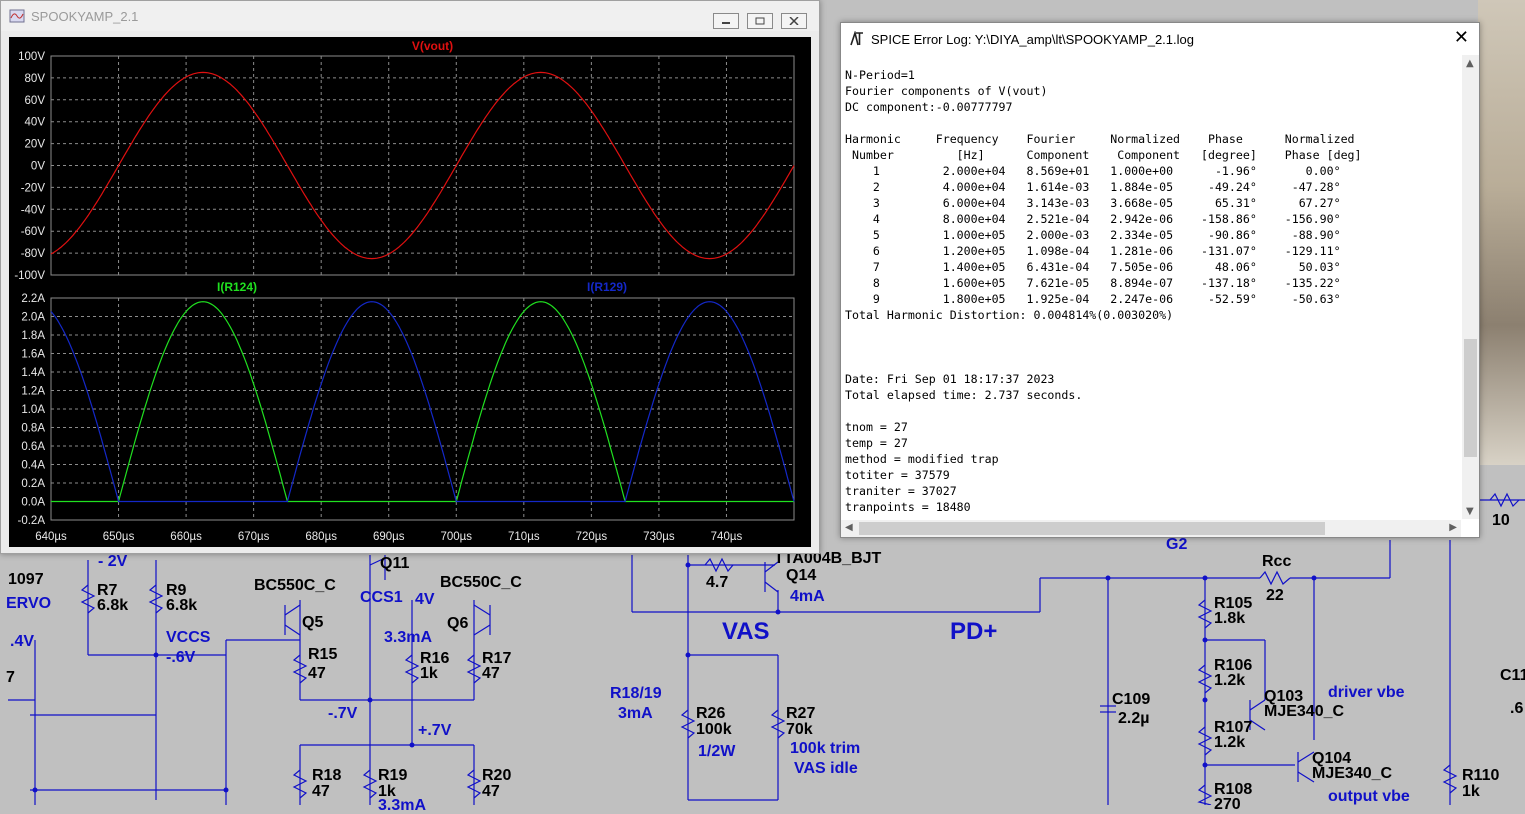 This screenshot has height=814, width=1525. What do you see at coordinates (33, 484) in the screenshot?
I see `bottom-pane-y-tick-label: 0.2A` at bounding box center [33, 484].